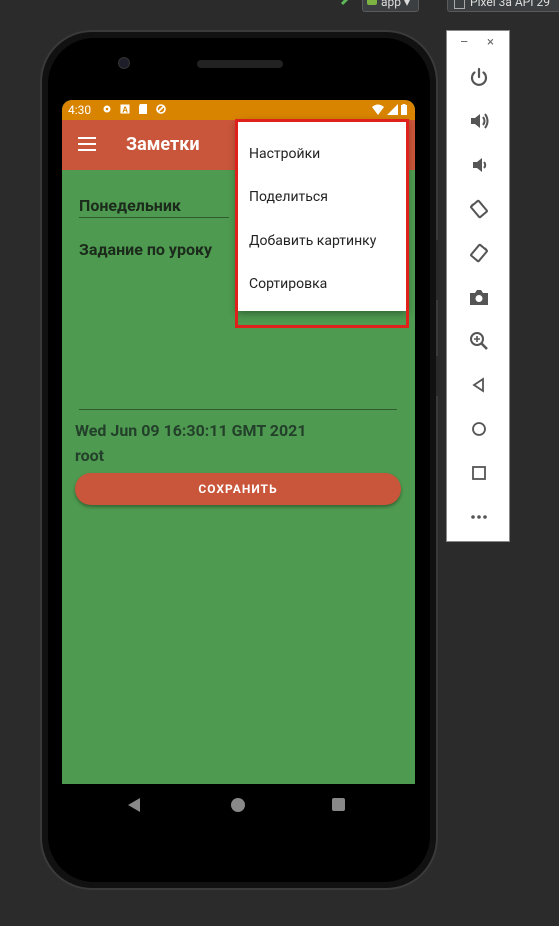 This screenshot has width=559, height=926. Describe the element at coordinates (464, 42) in the screenshot. I see `minimize-button: –` at that location.